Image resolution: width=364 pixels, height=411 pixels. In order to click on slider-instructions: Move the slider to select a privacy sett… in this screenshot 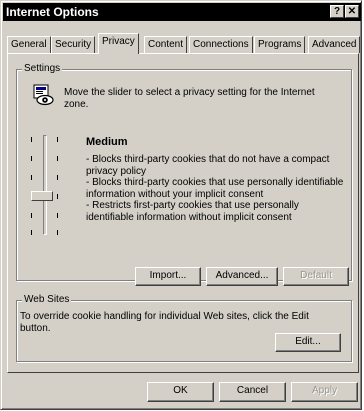, I will do `click(189, 98)`.